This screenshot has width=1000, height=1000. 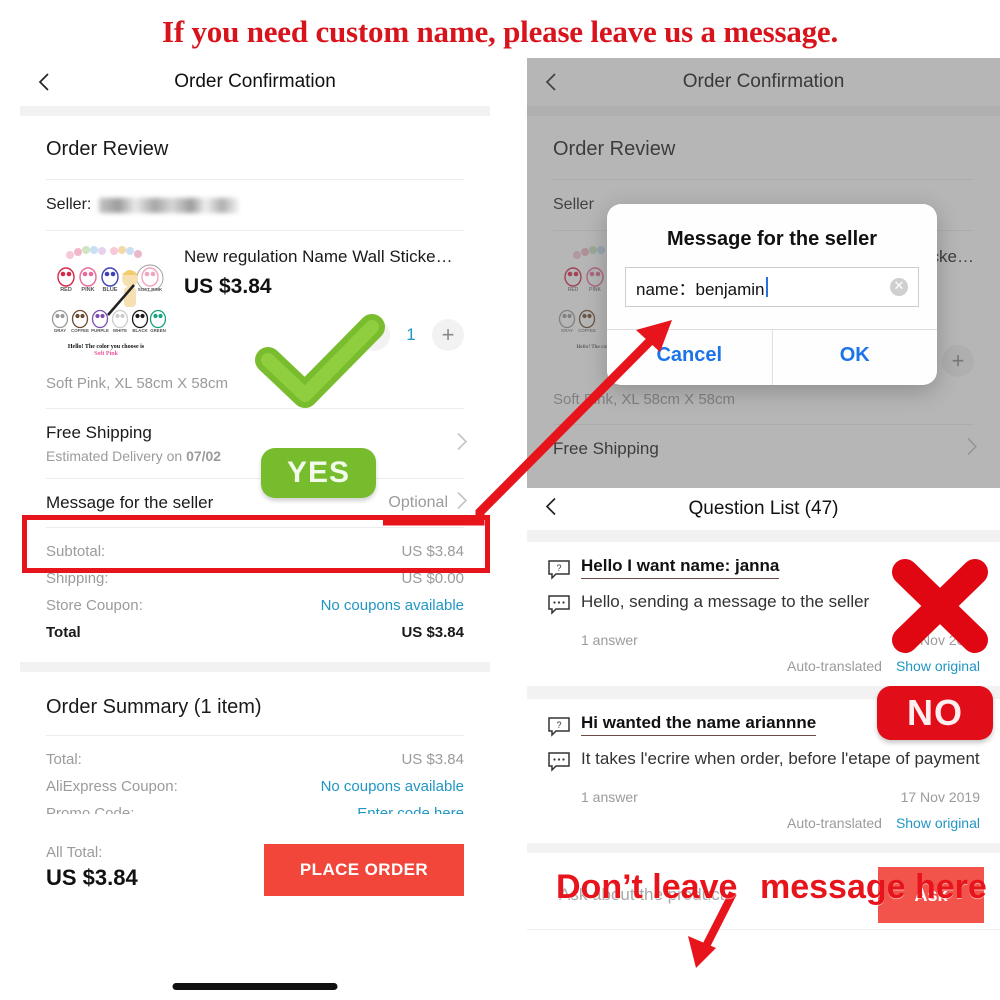 What do you see at coordinates (255, 632) in the screenshot?
I see `price-row-total: Total US $3.84` at bounding box center [255, 632].